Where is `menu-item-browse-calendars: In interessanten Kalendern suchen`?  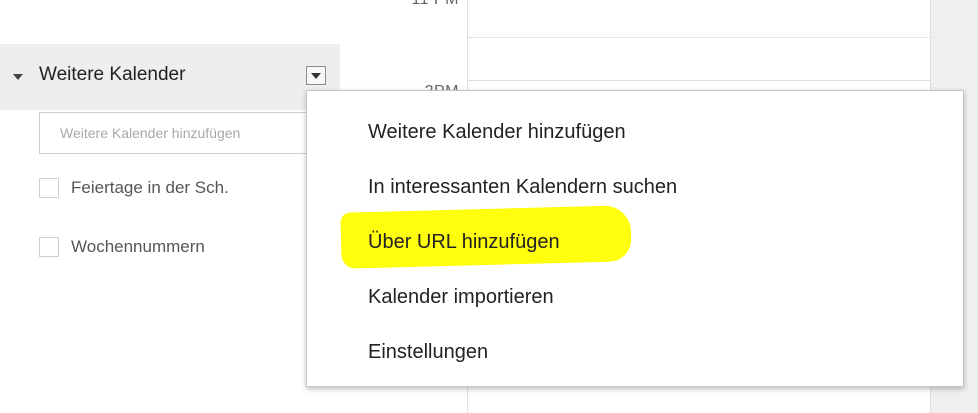 menu-item-browse-calendars: In interessanten Kalendern suchen is located at coordinates (522, 187).